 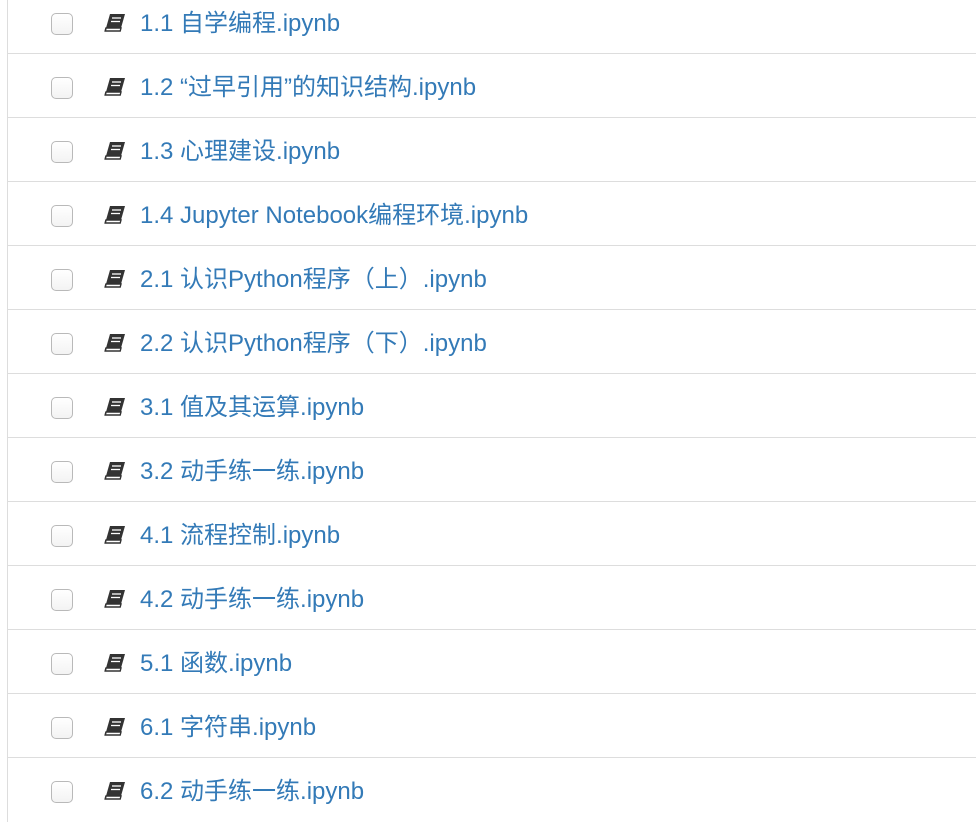 What do you see at coordinates (313, 280) in the screenshot?
I see `file-name-link: 2.1 认识Python程序（上）.ipynb` at bounding box center [313, 280].